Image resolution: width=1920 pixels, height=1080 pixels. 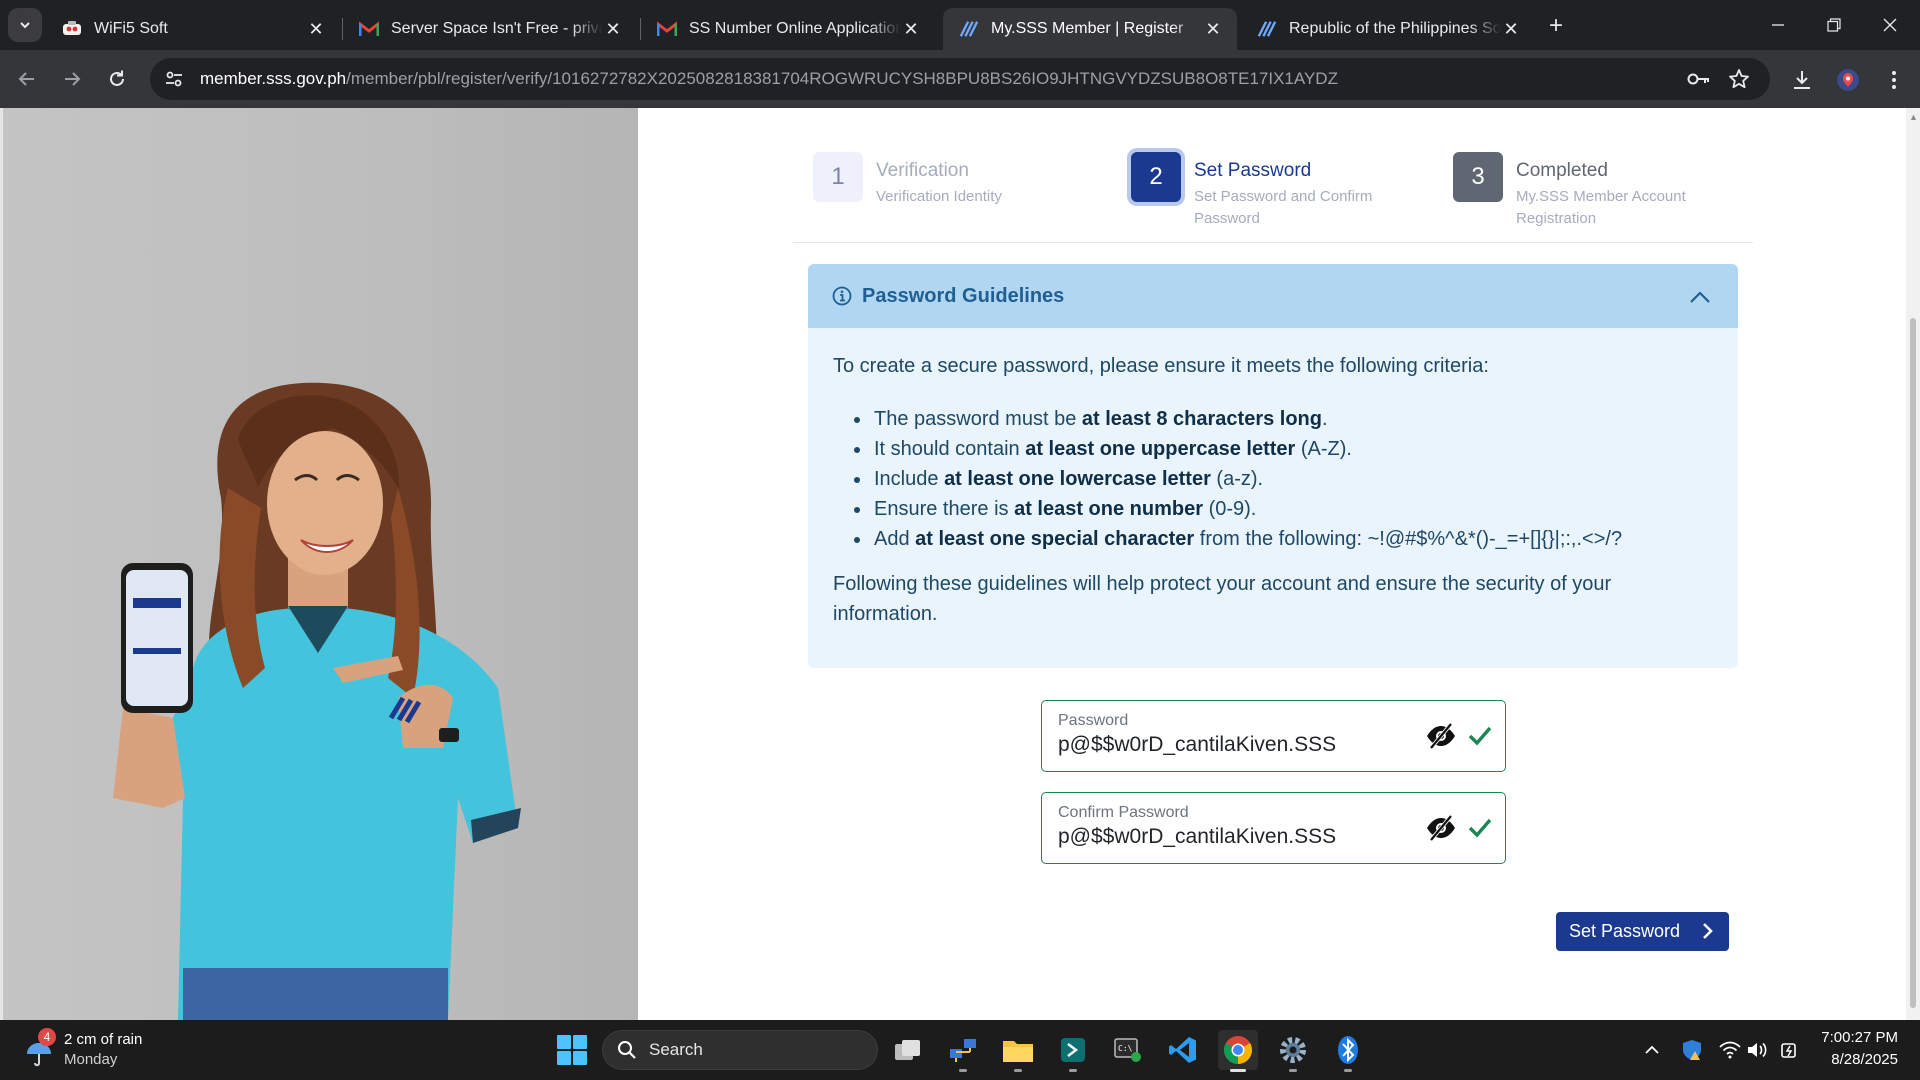 I want to click on profile-avatar-icon, so click(x=1848, y=80).